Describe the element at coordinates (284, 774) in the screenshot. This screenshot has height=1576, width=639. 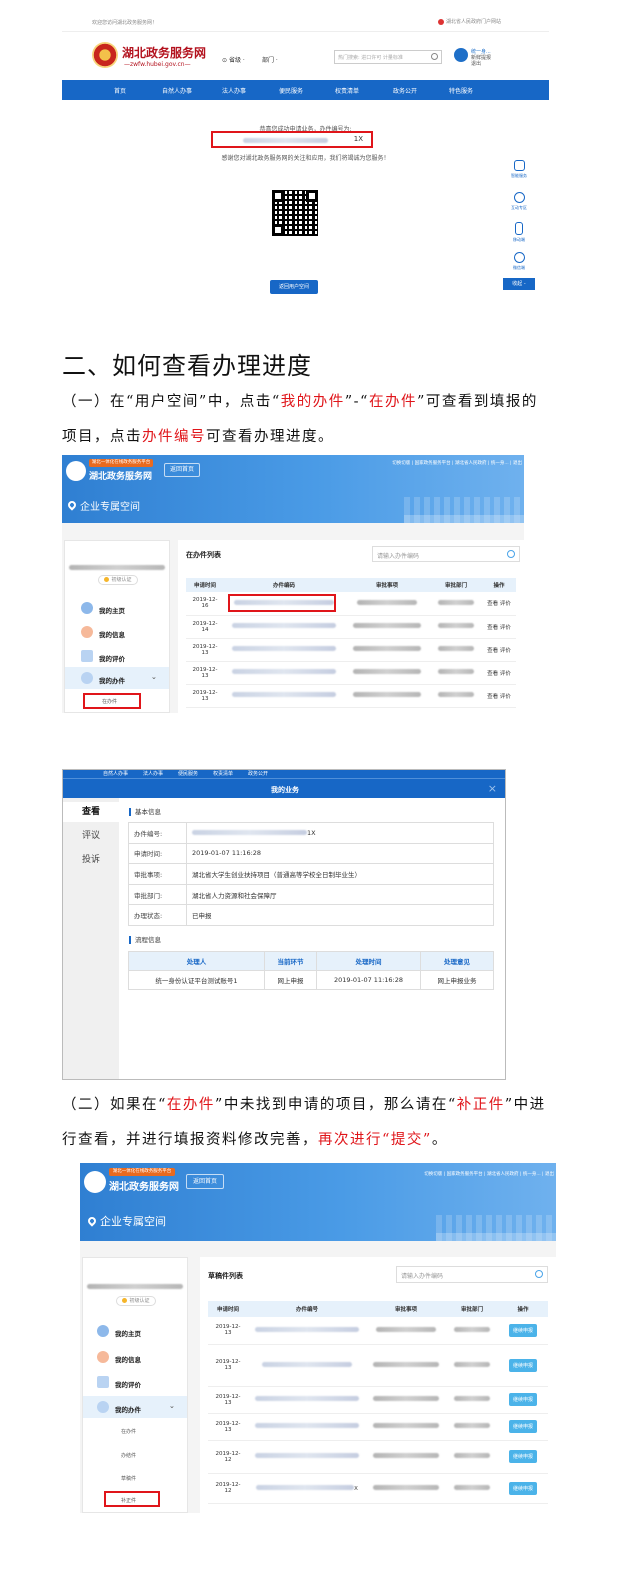
I see `background-nav: 自然人办事 法人办事 便民服务 权责清单 政务公开` at that location.